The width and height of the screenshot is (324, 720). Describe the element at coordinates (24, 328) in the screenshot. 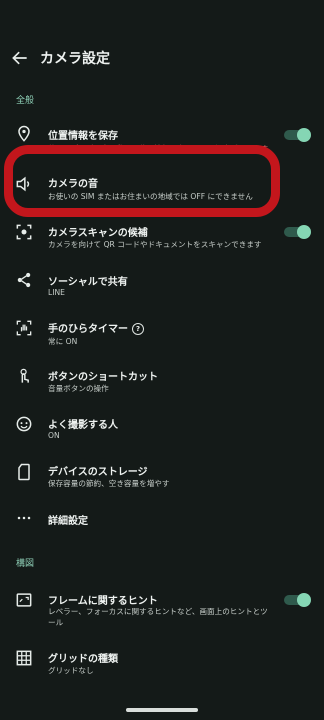

I see `palm-gesture-icon` at that location.